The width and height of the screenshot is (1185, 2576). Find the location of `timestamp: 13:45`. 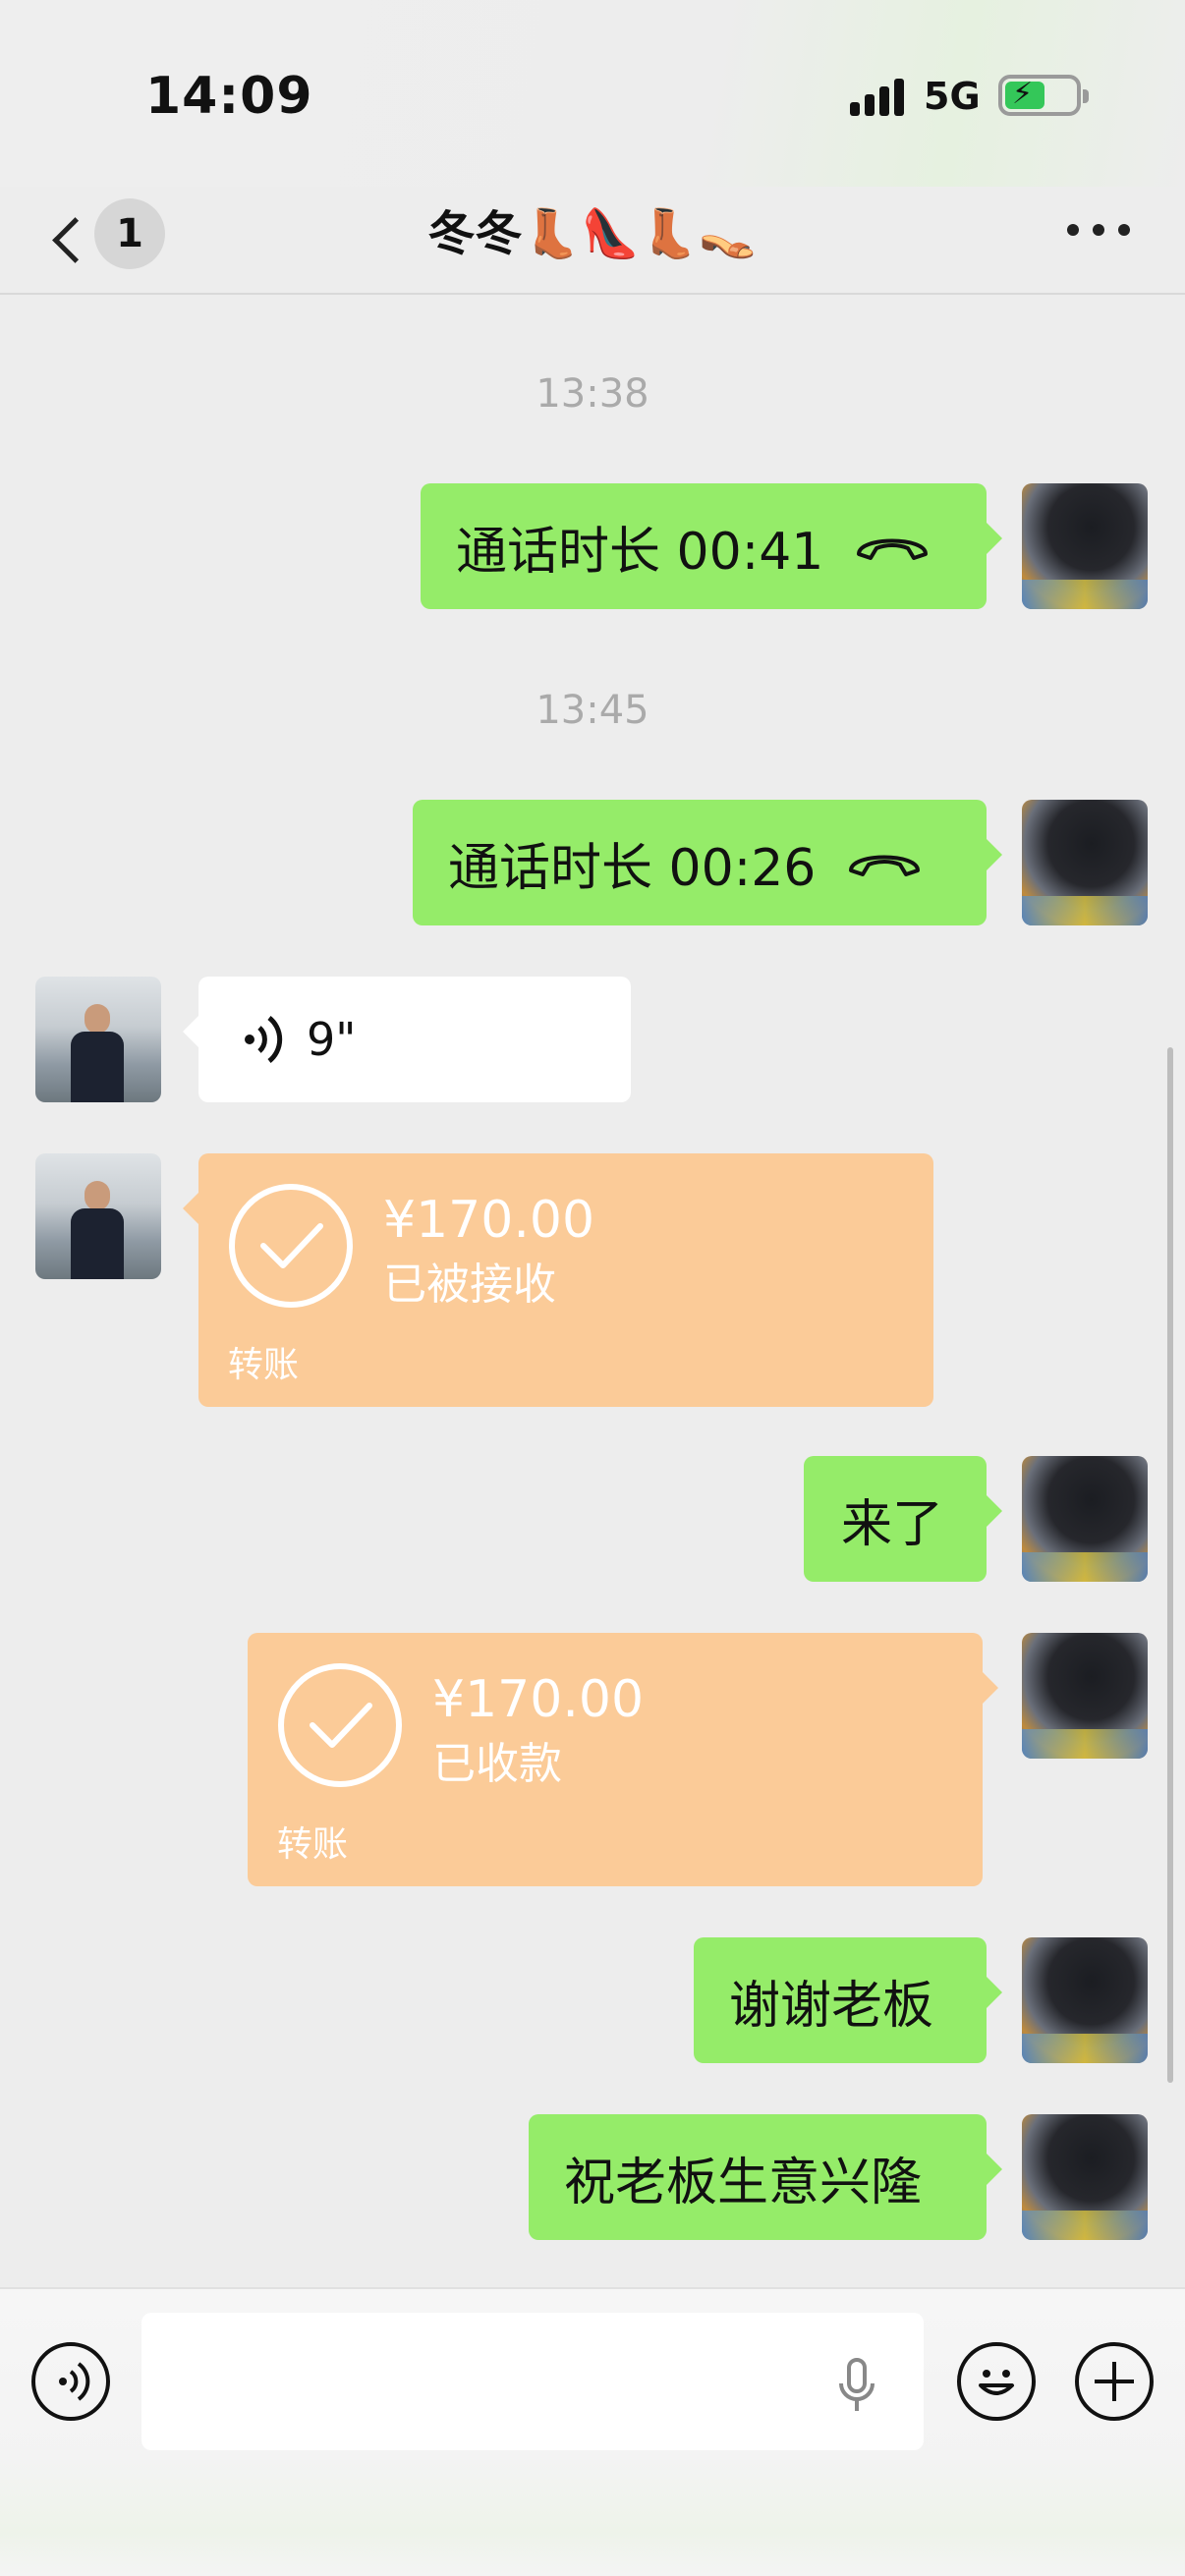

timestamp: 13:45 is located at coordinates (592, 710).